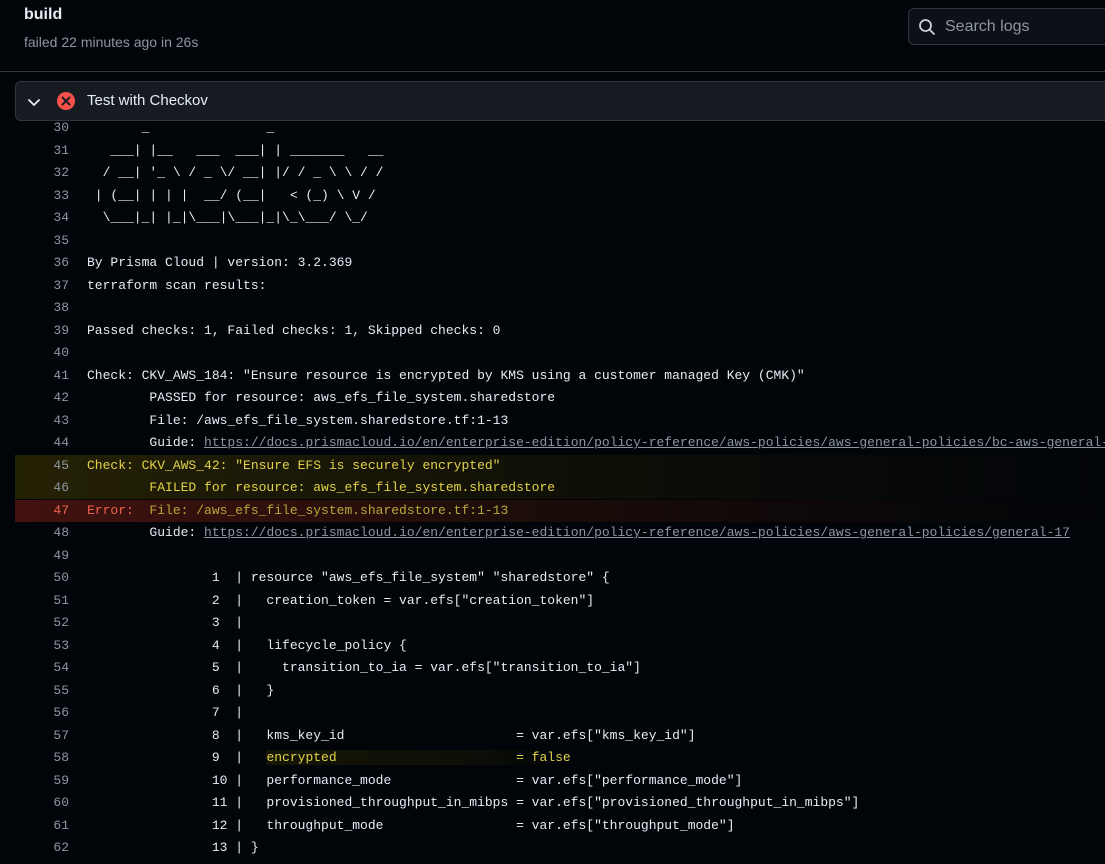 The width and height of the screenshot is (1105, 864). Describe the element at coordinates (61, 577) in the screenshot. I see `line-number: 50` at that location.